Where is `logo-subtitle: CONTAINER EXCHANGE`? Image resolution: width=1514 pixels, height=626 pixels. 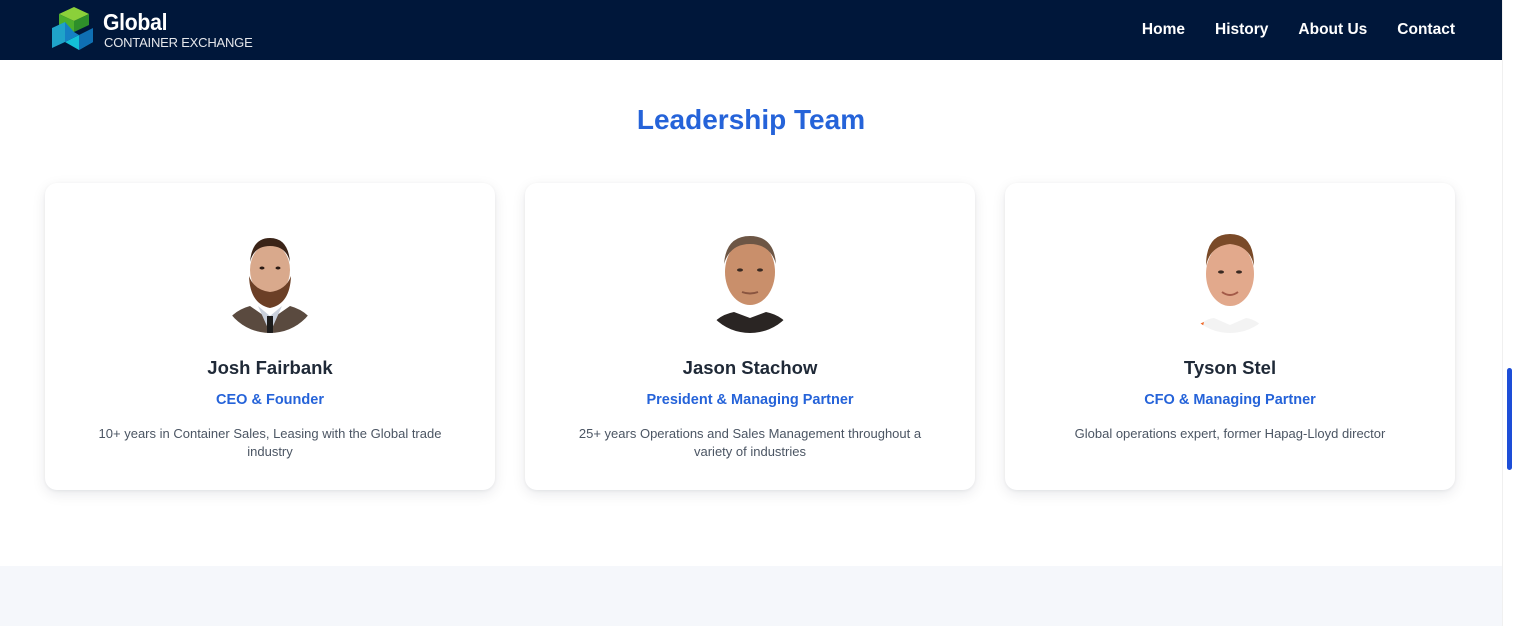
logo-subtitle: CONTAINER EXCHANGE is located at coordinates (178, 42).